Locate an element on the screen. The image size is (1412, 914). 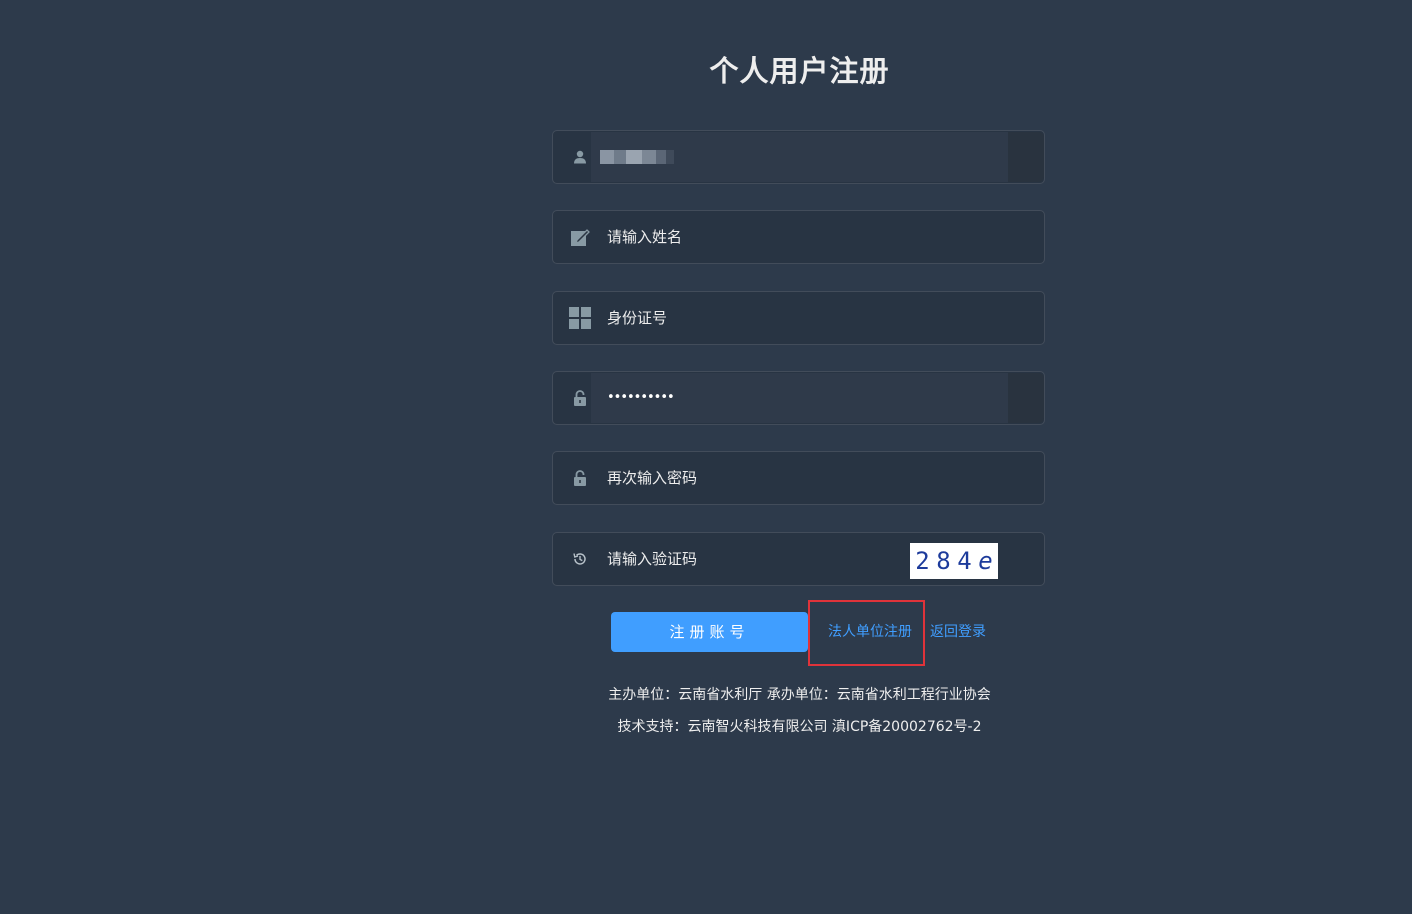
confirm-password-field: 再次输入密码 is located at coordinates (798, 478).